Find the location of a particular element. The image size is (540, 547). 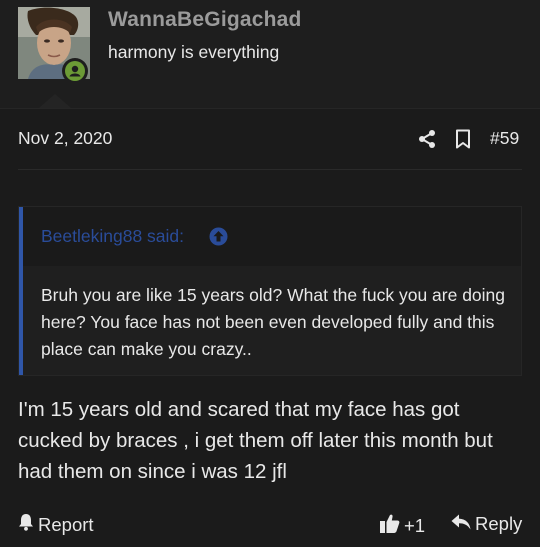

like-count: +1 is located at coordinates (415, 525).